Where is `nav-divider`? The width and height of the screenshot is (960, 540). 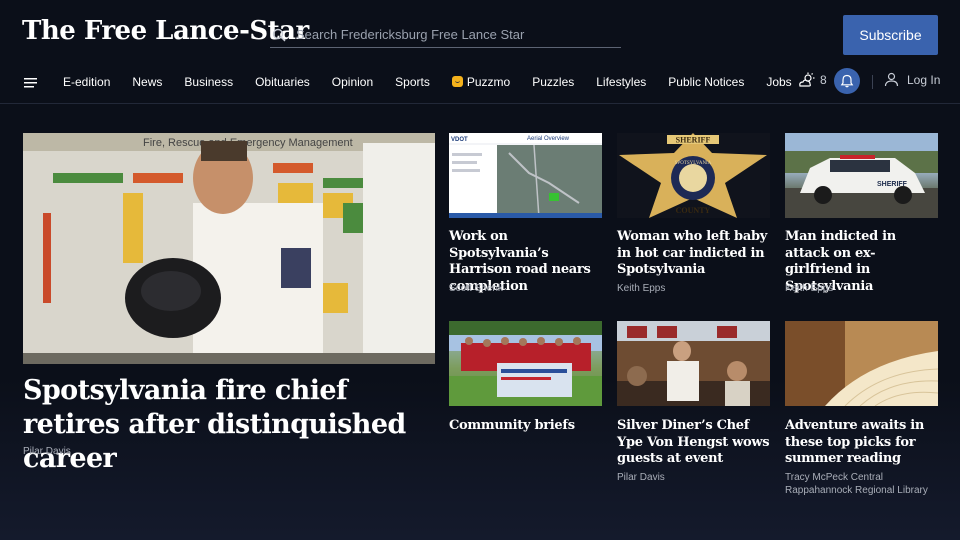 nav-divider is located at coordinates (872, 82).